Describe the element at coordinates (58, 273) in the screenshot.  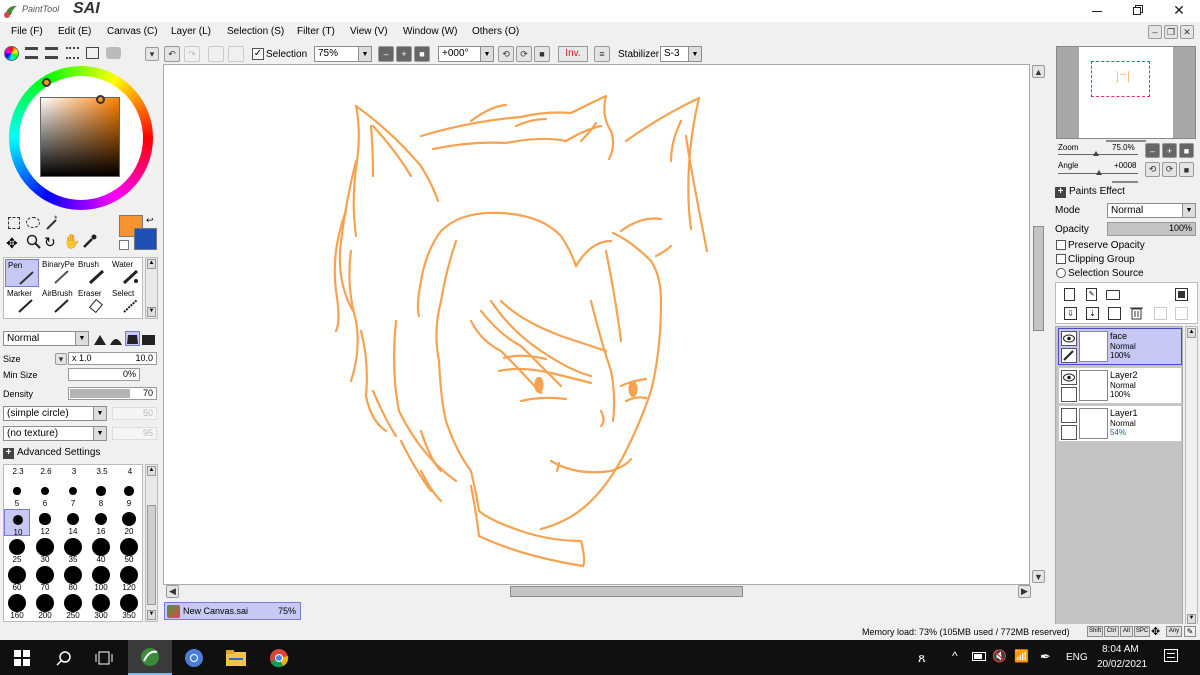
I see `brush-binarypen: BinaryPe` at that location.